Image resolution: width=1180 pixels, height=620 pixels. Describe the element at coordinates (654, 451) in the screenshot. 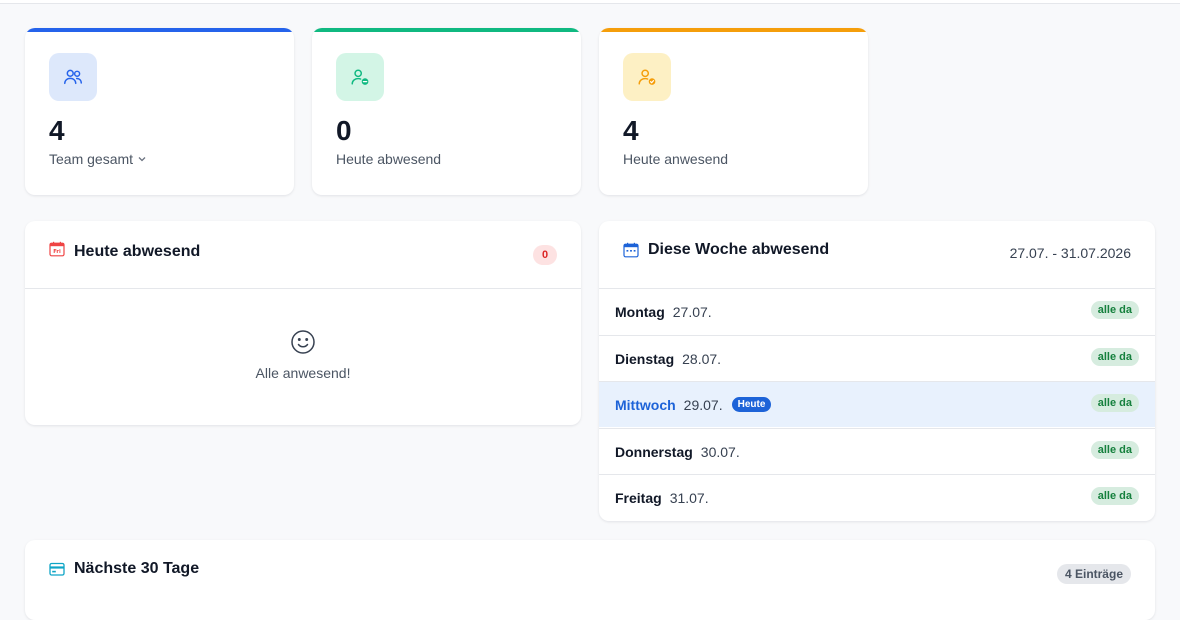

I see `day-name: Donnerstag` at that location.